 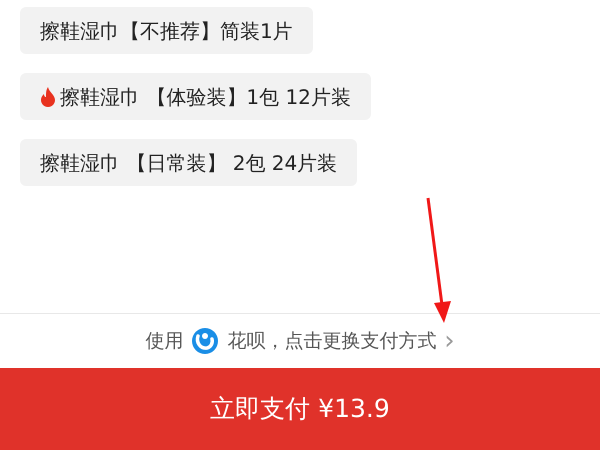 What do you see at coordinates (195, 96) in the screenshot?
I see `option-button: 擦鞋湿巾 【体验装】1包 12片装` at bounding box center [195, 96].